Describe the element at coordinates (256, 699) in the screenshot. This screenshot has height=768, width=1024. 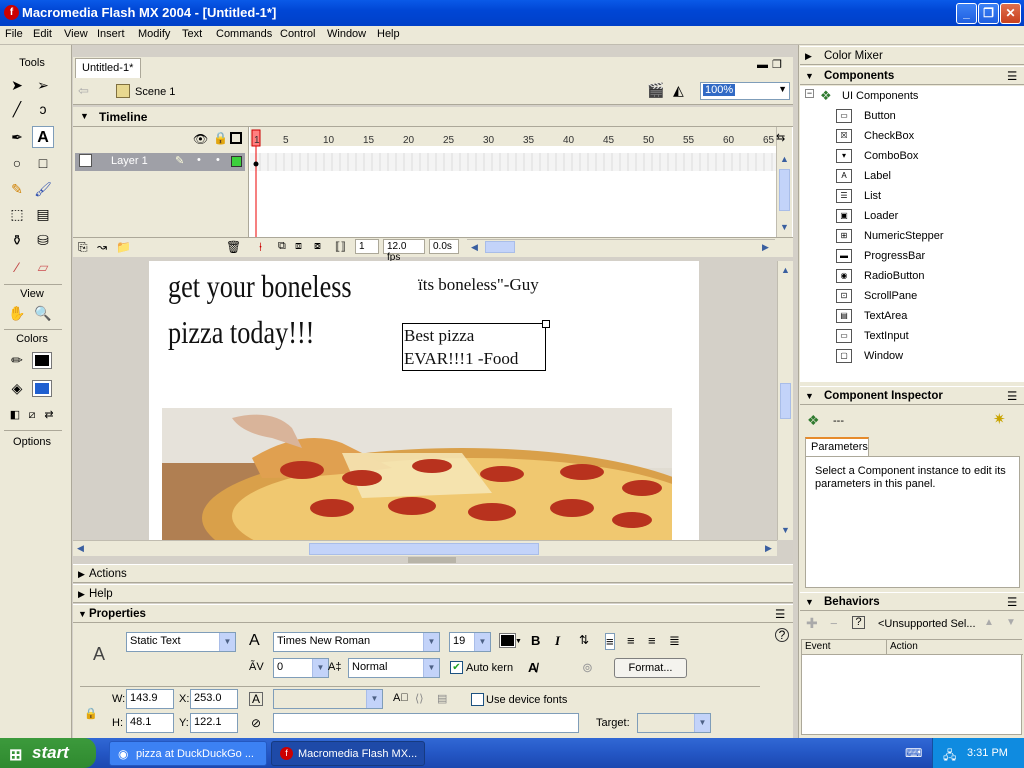
I see `selectable-text-icon: A` at that location.